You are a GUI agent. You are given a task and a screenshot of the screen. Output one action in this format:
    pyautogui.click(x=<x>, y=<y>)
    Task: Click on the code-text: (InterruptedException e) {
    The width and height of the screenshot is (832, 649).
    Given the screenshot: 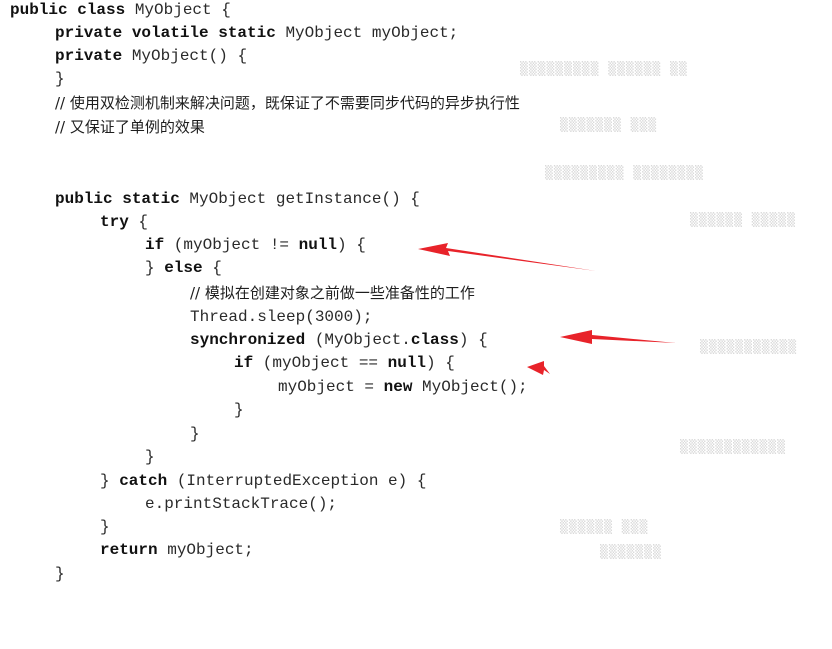 What is the action you would take?
    pyautogui.click(x=297, y=481)
    